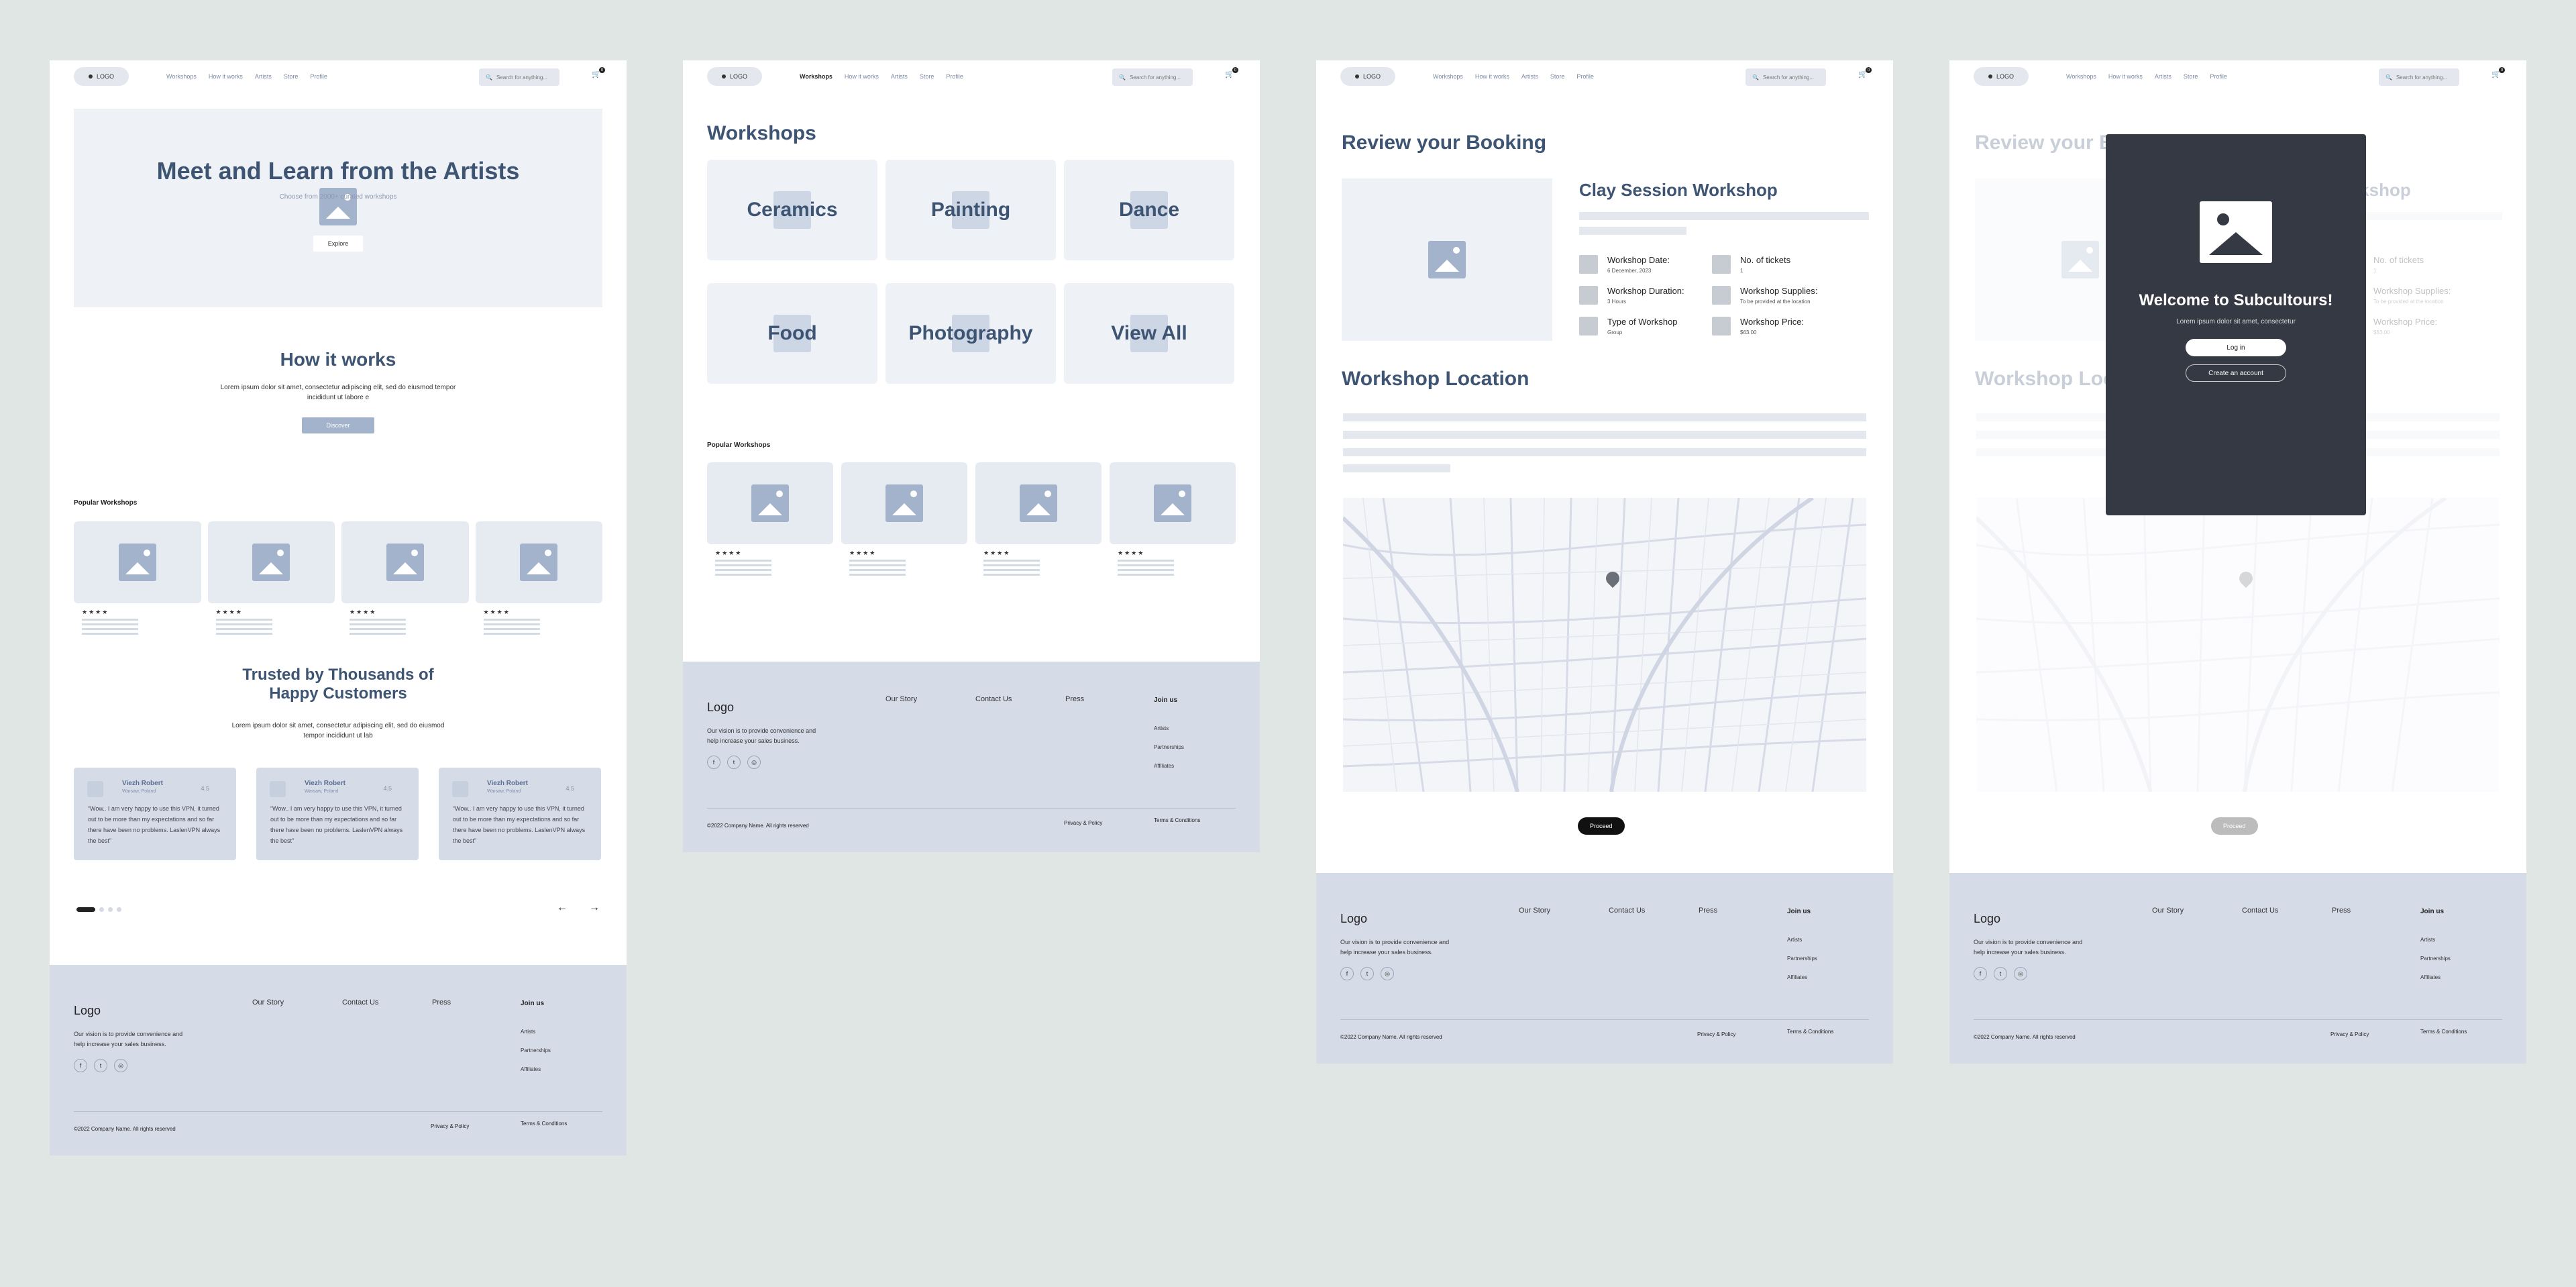 The height and width of the screenshot is (1287, 2576). Describe the element at coordinates (2236, 347) in the screenshot. I see `login-button: Log in` at that location.